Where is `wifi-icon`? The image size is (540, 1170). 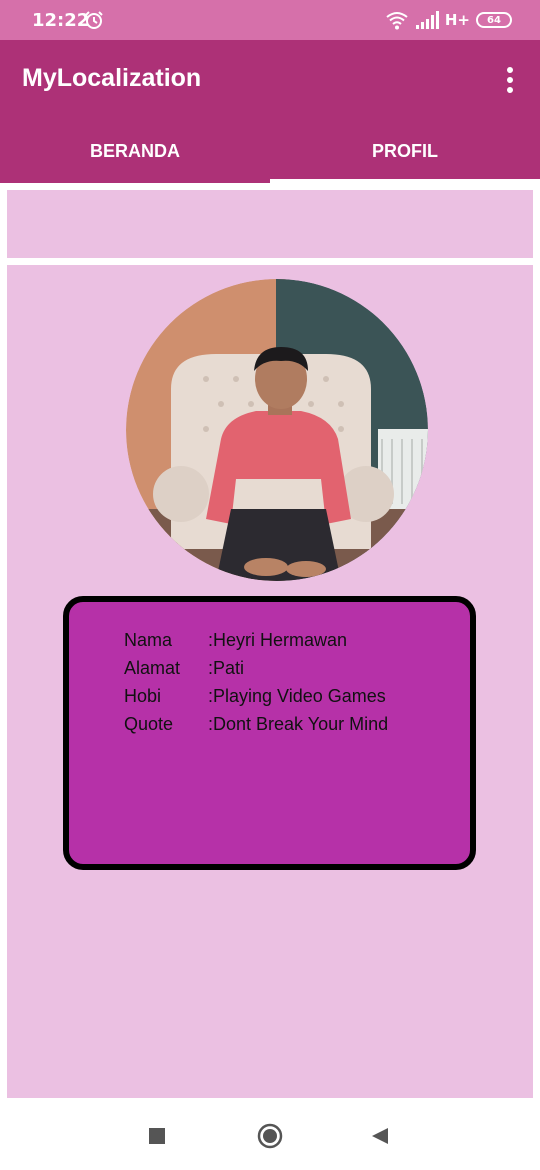 wifi-icon is located at coordinates (397, 21).